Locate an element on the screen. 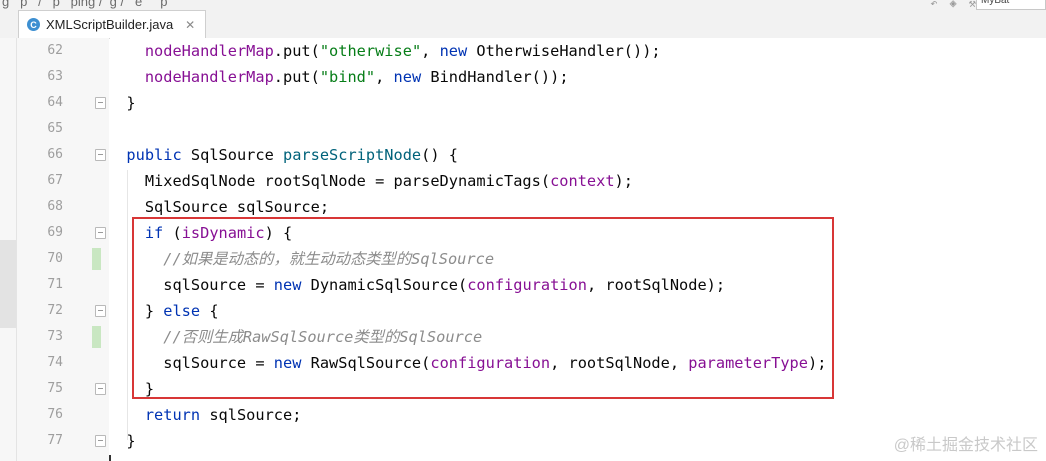 The height and width of the screenshot is (461, 1046). text-caret is located at coordinates (110, 458).